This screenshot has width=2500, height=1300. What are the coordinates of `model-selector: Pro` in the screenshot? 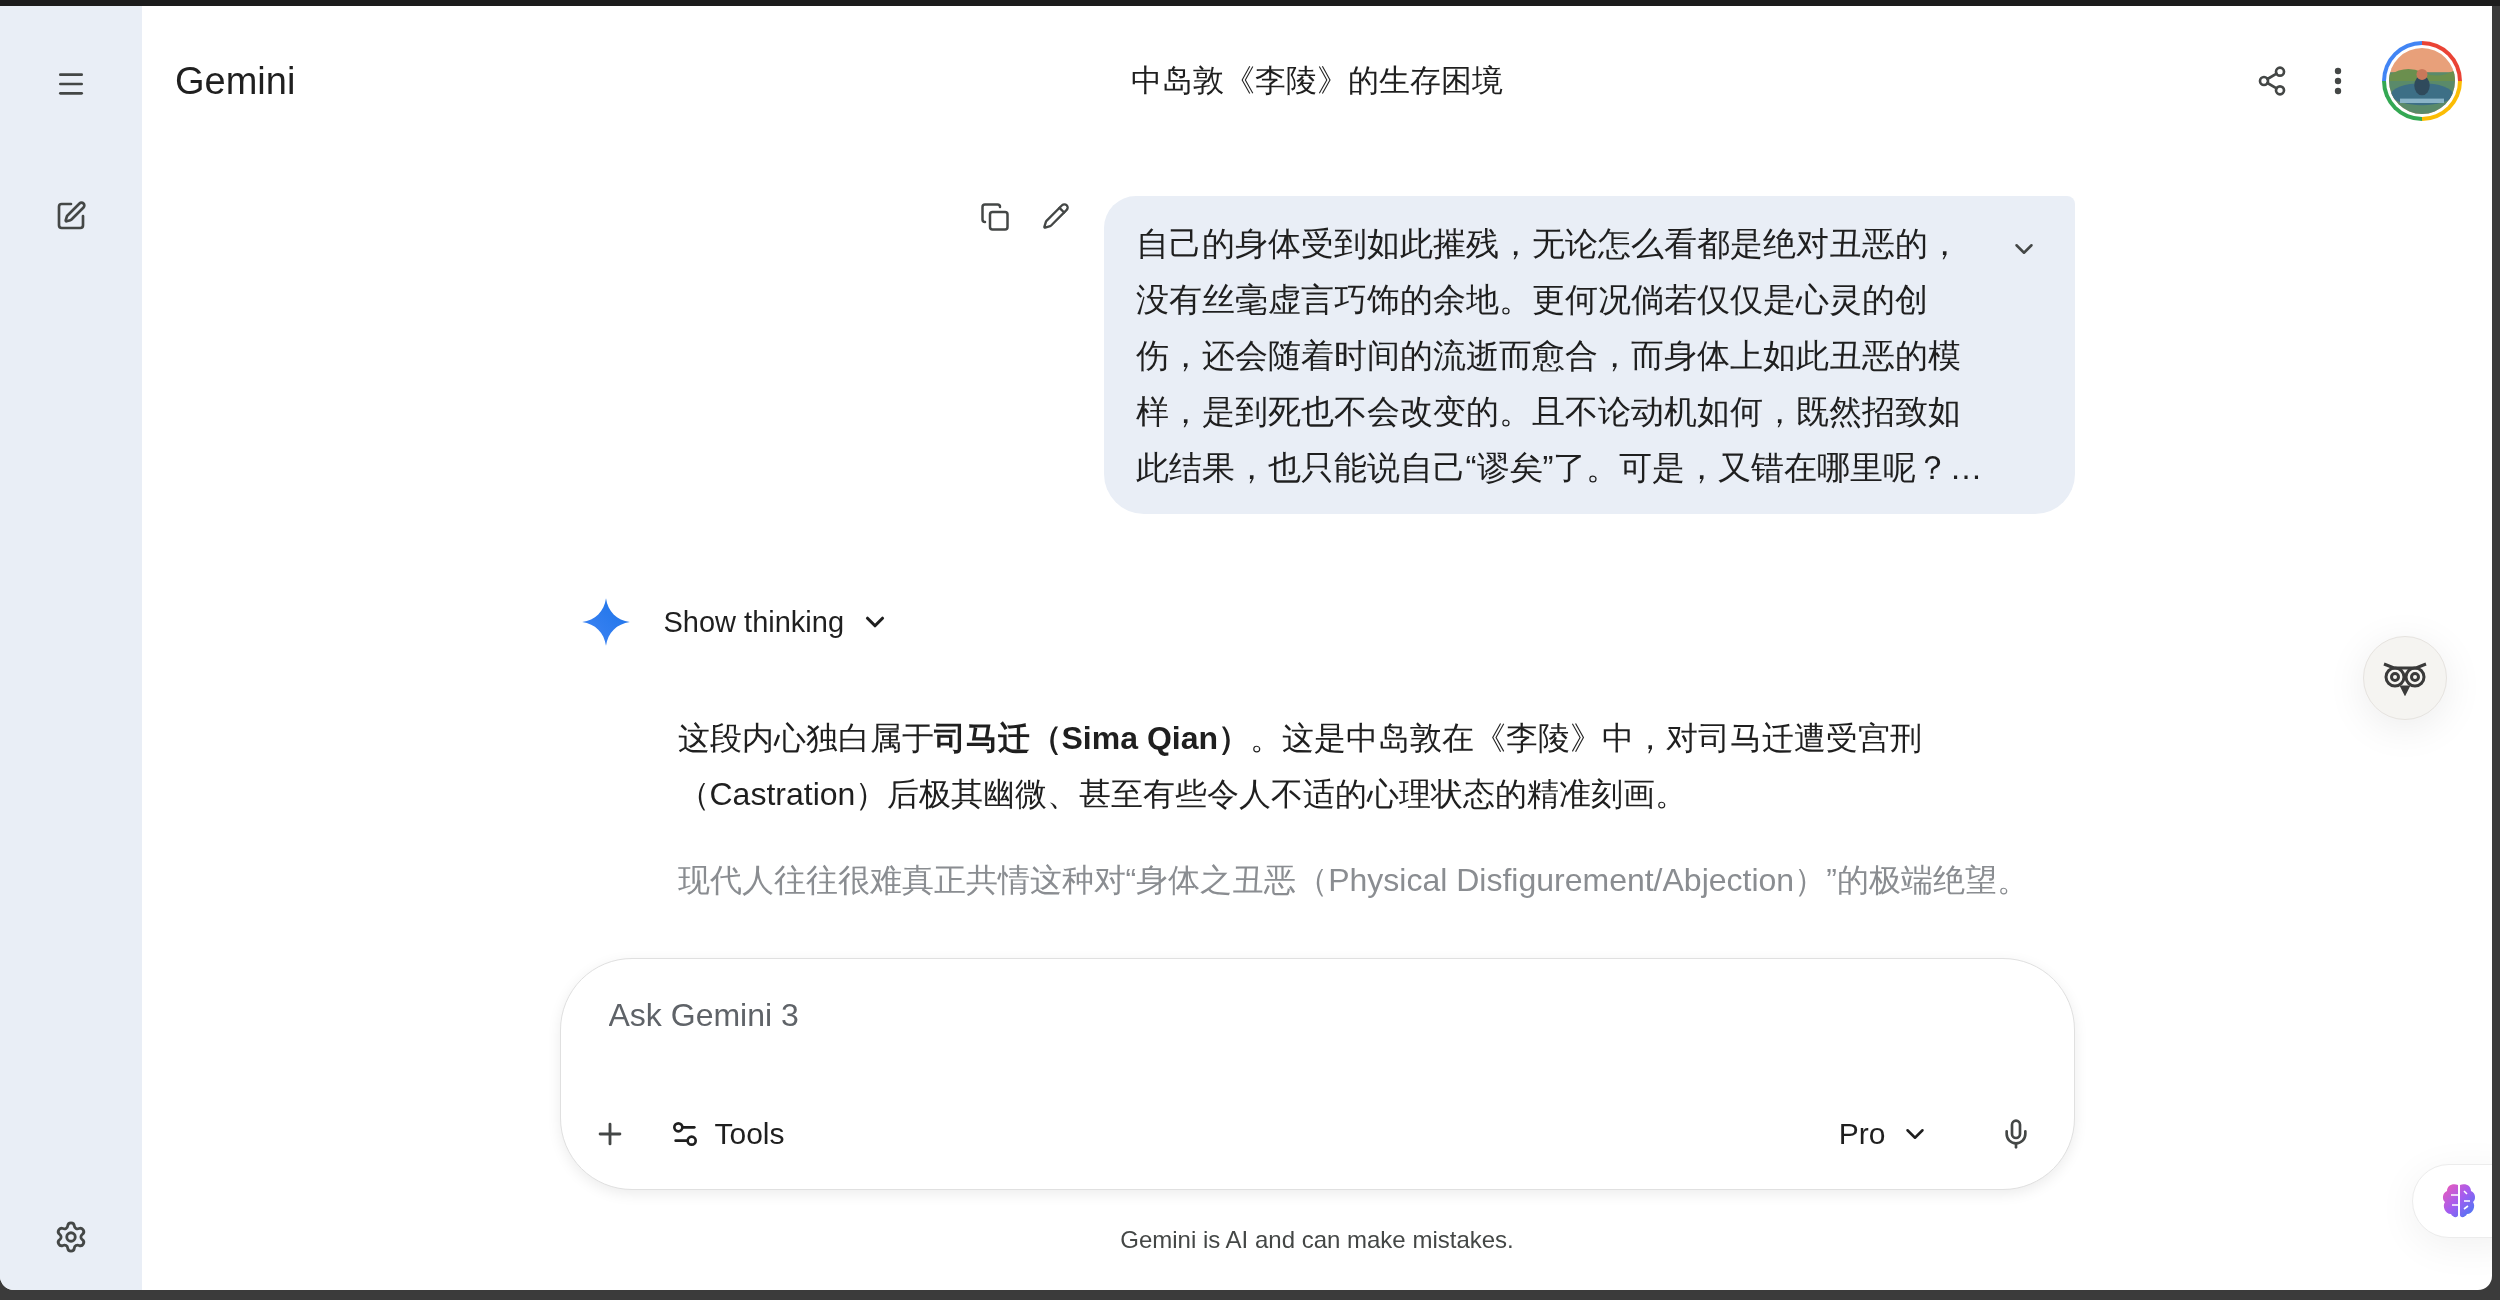 It's located at (1884, 1134).